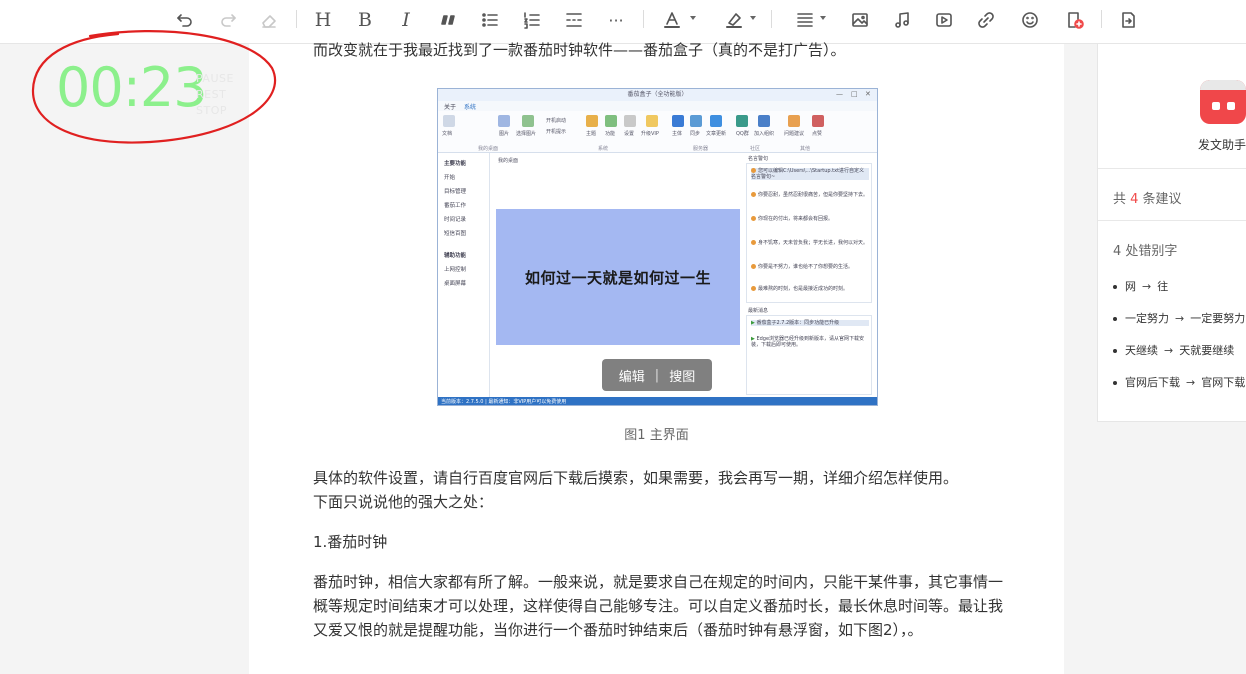 This screenshot has height=674, width=1246. What do you see at coordinates (556, 132) in the screenshot?
I see `ribbon-label: 开机提示` at bounding box center [556, 132].